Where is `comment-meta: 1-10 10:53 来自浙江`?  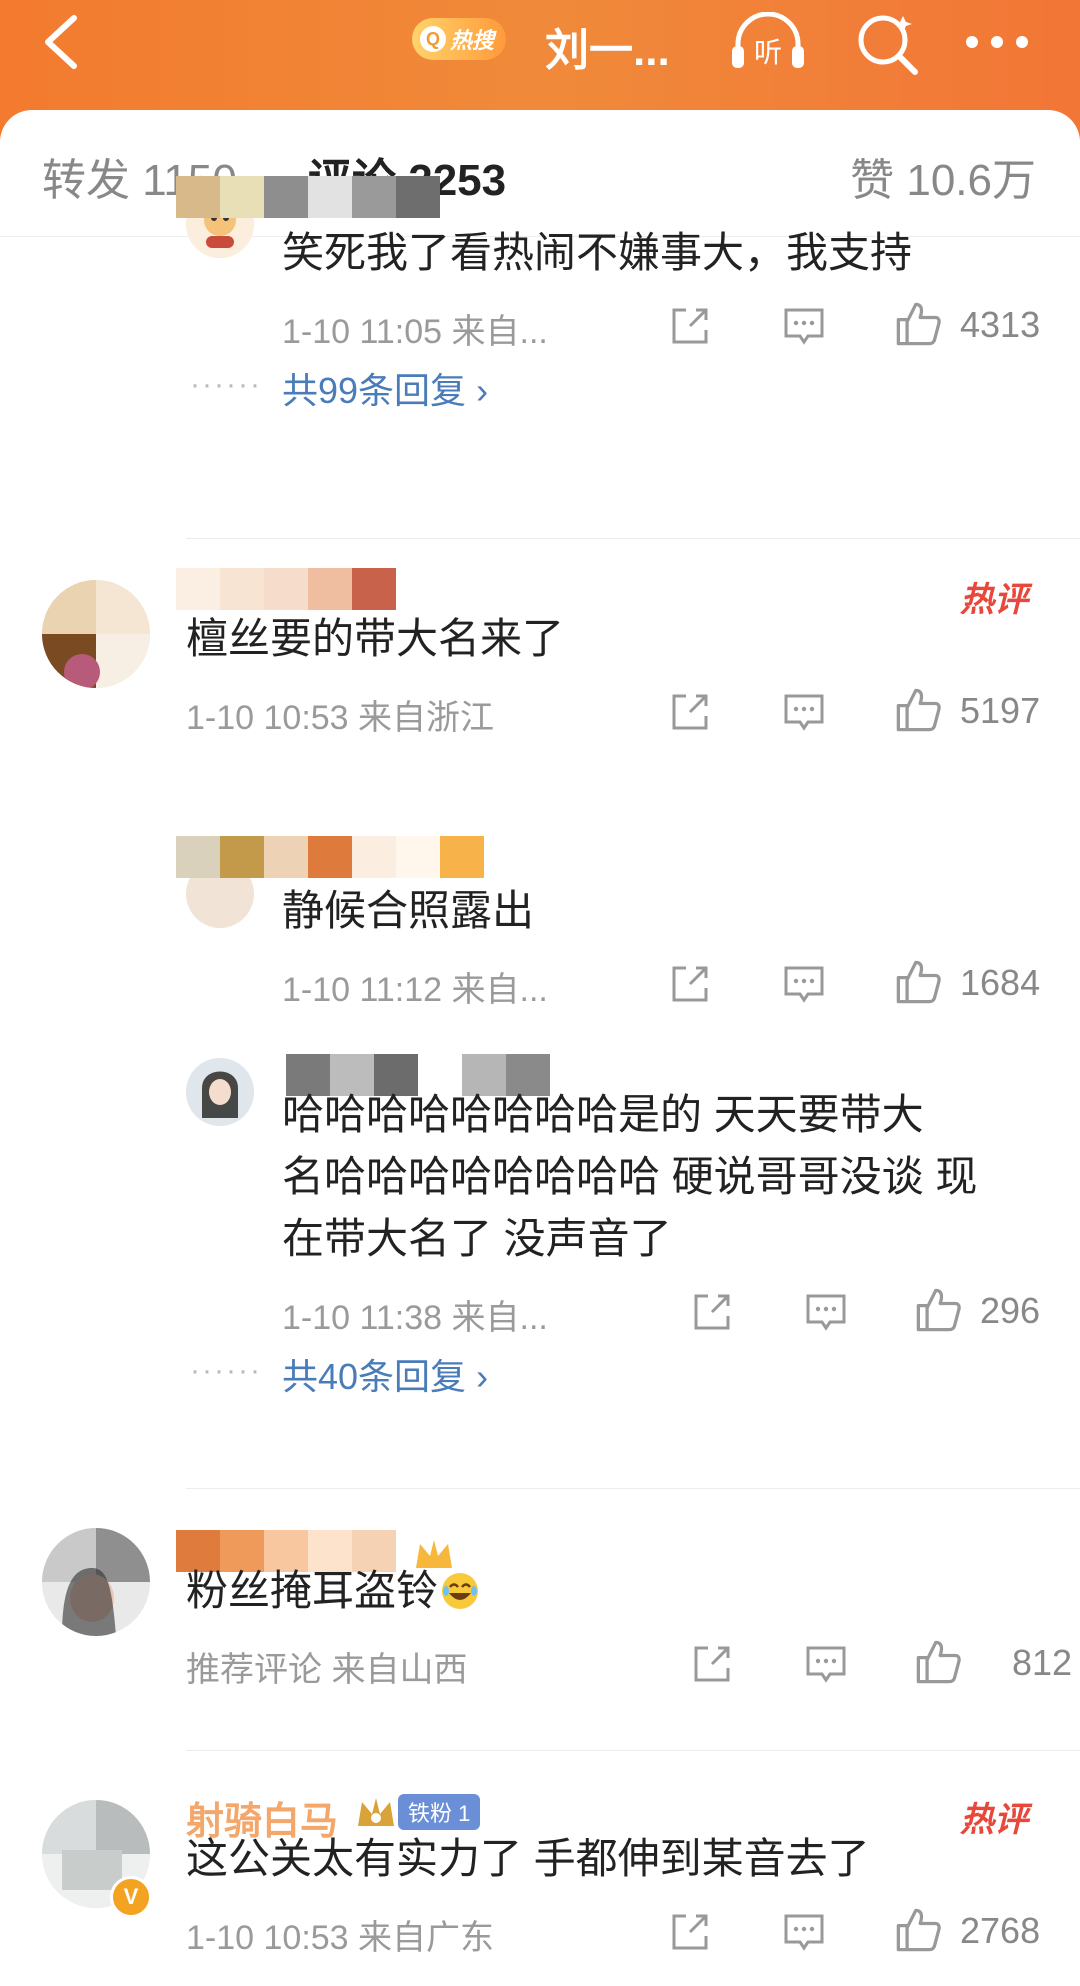 comment-meta: 1-10 10:53 来自浙江 is located at coordinates (340, 718).